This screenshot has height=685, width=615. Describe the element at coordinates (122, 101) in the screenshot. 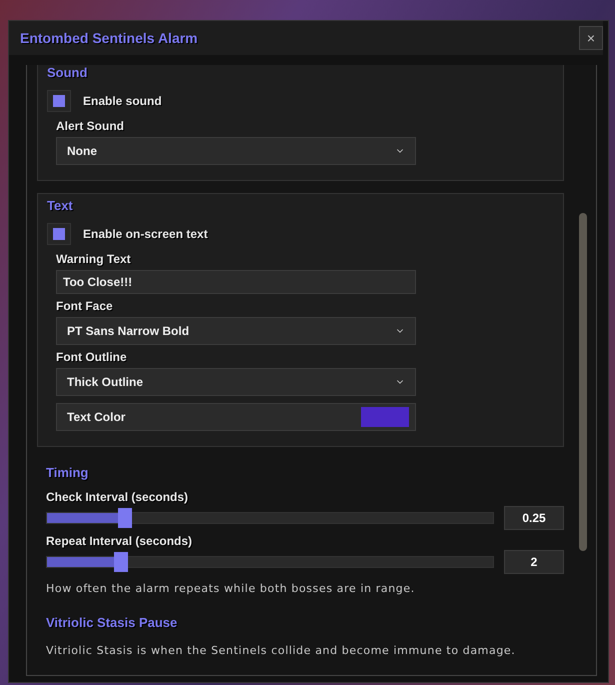

I see `checkbox-label: Enable sound` at that location.